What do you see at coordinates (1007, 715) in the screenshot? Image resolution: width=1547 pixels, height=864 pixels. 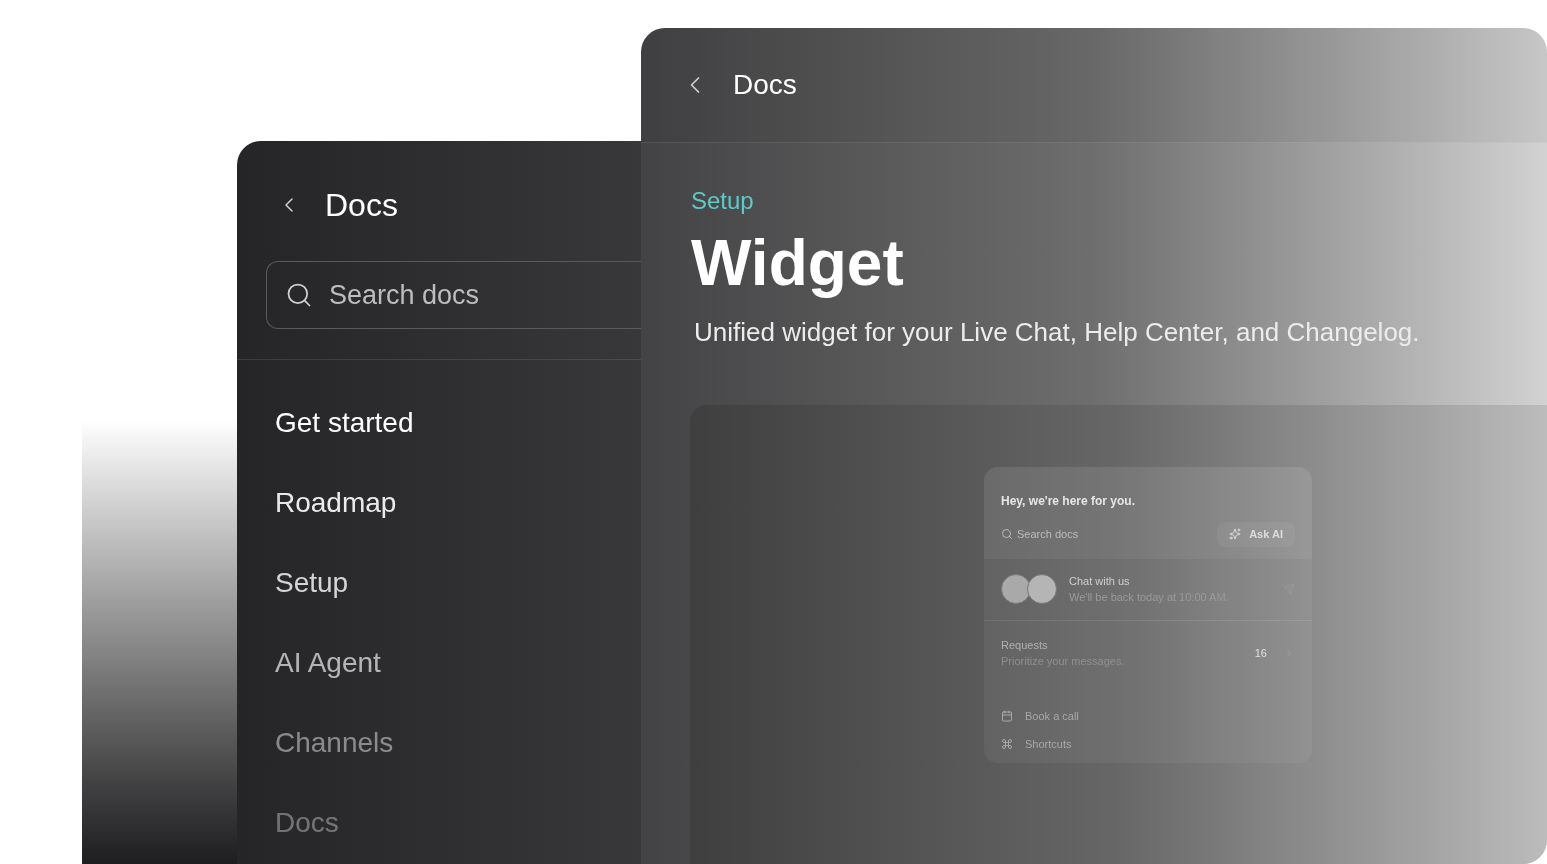 I see `calendar-icon` at bounding box center [1007, 715].